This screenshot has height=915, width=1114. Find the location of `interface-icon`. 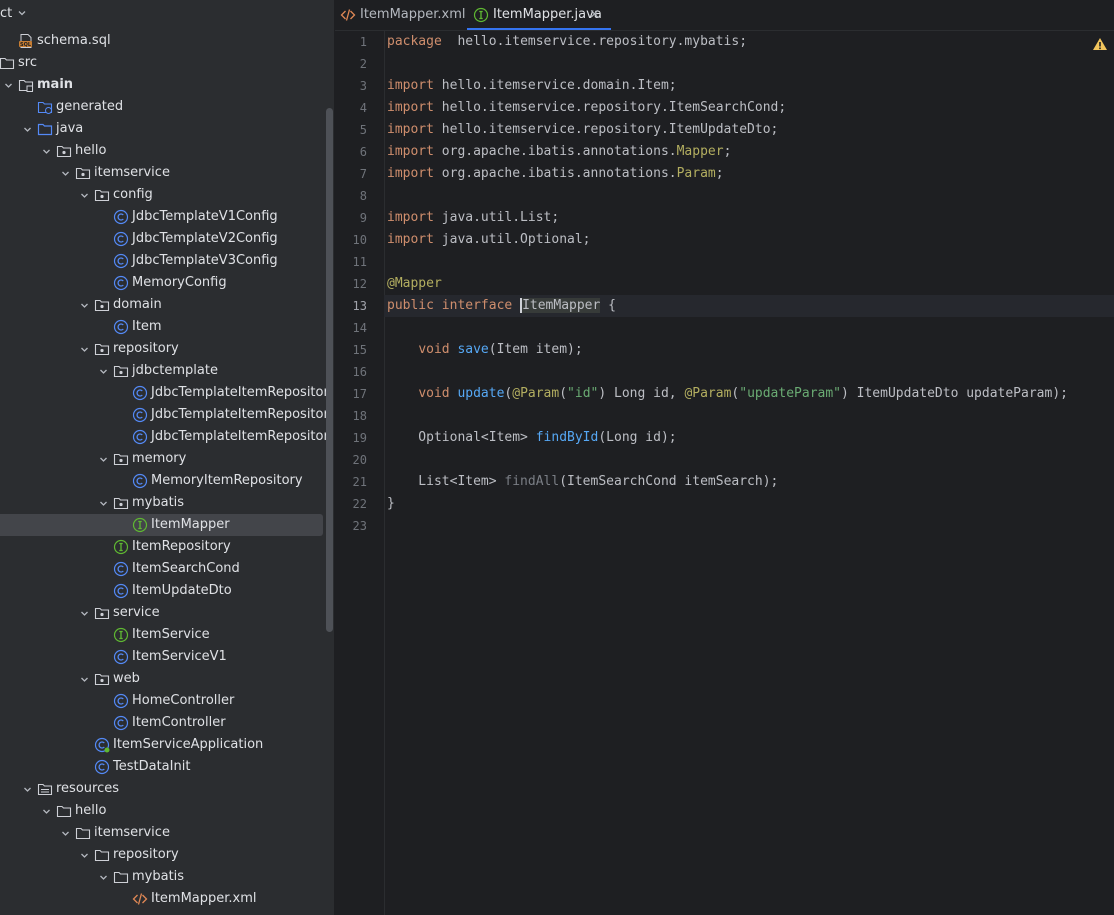

interface-icon is located at coordinates (481, 15).